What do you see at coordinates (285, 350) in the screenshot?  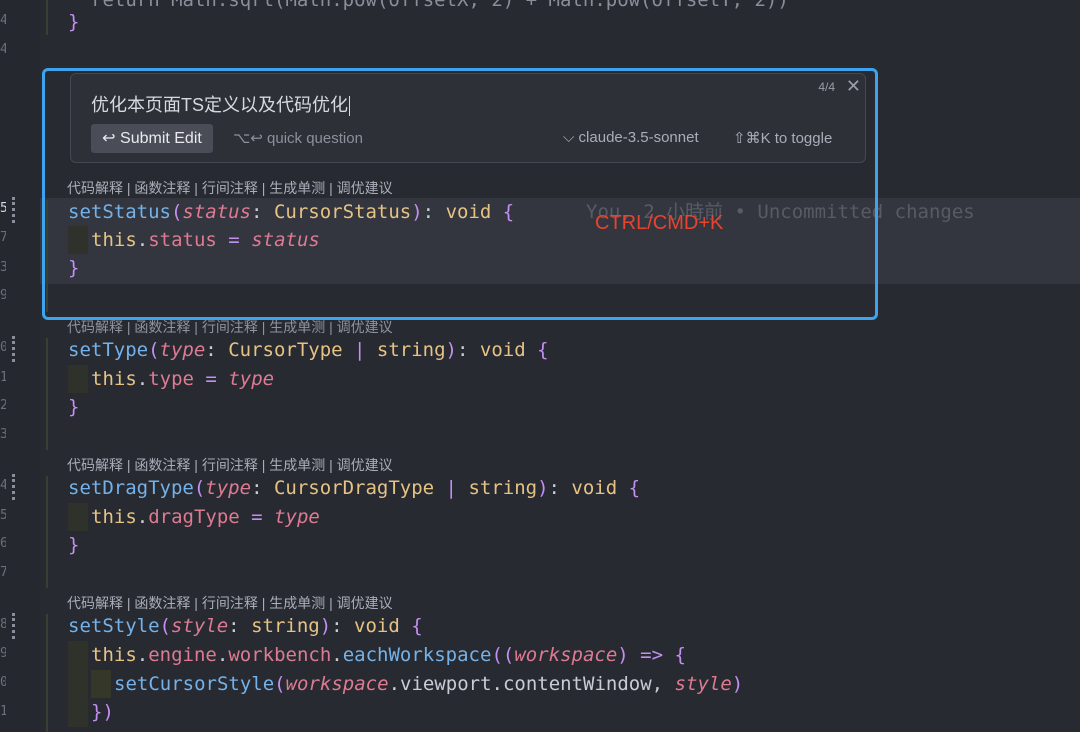 I see `param-type: CursorType` at bounding box center [285, 350].